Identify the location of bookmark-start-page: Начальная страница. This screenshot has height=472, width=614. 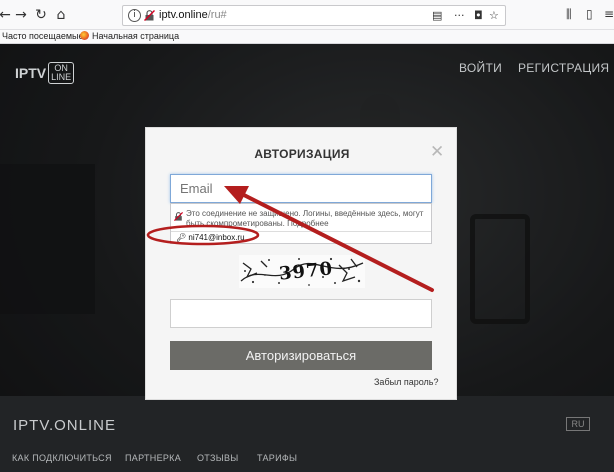
(129, 36).